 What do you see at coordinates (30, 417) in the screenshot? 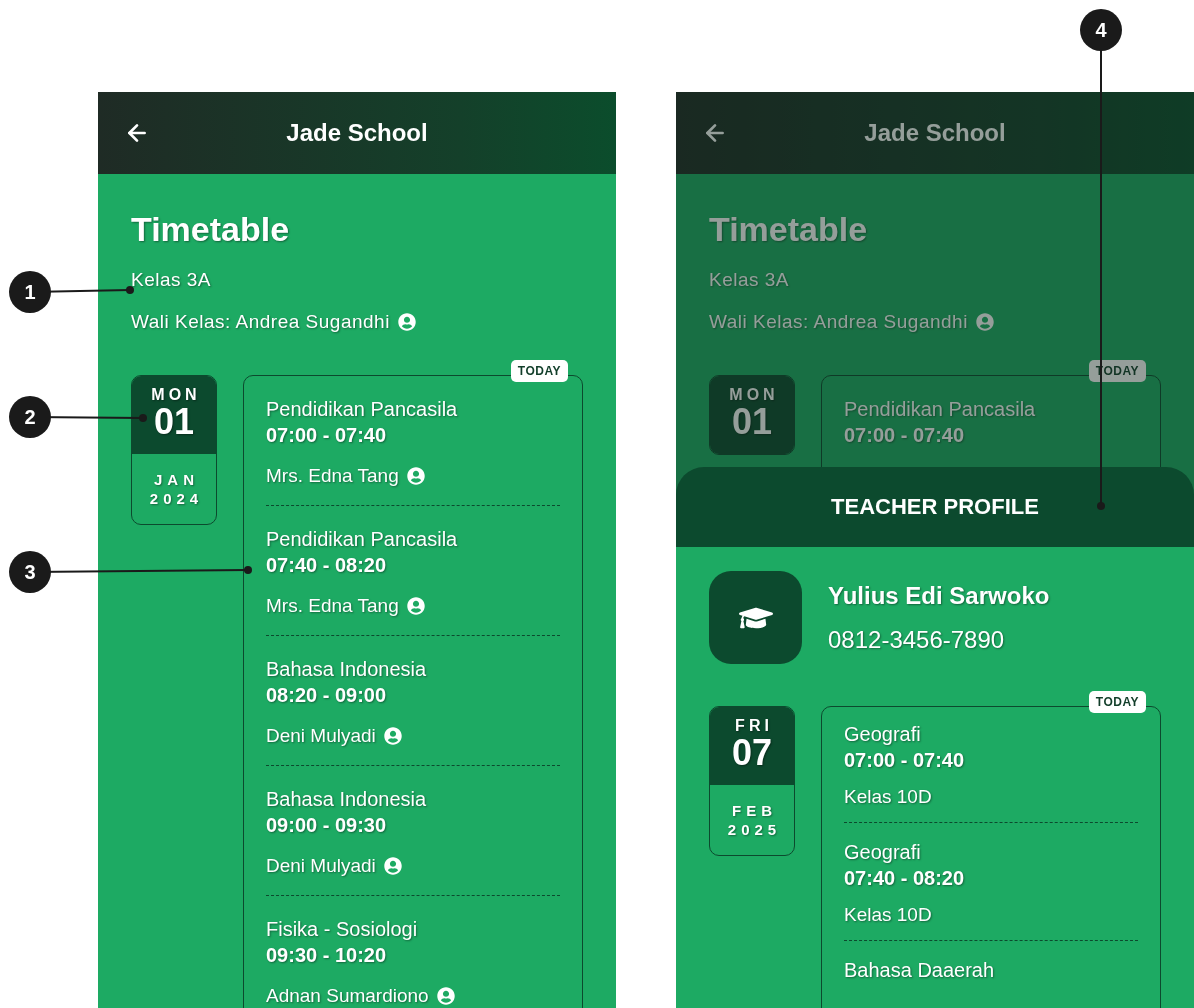
I see `callout-marker: 2` at bounding box center [30, 417].